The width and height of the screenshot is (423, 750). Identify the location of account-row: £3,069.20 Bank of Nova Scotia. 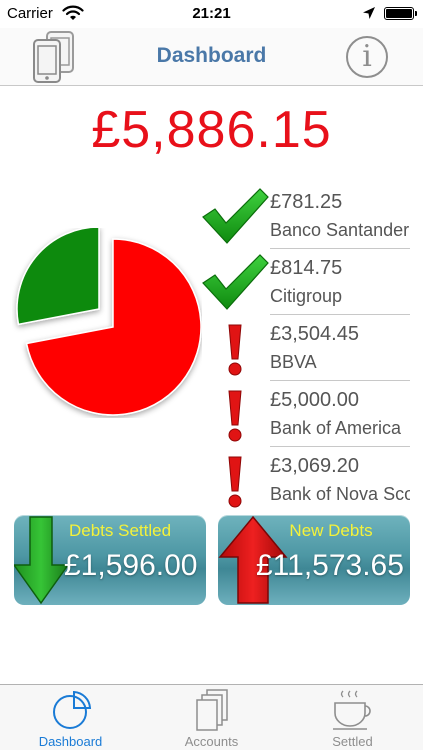
(305, 480).